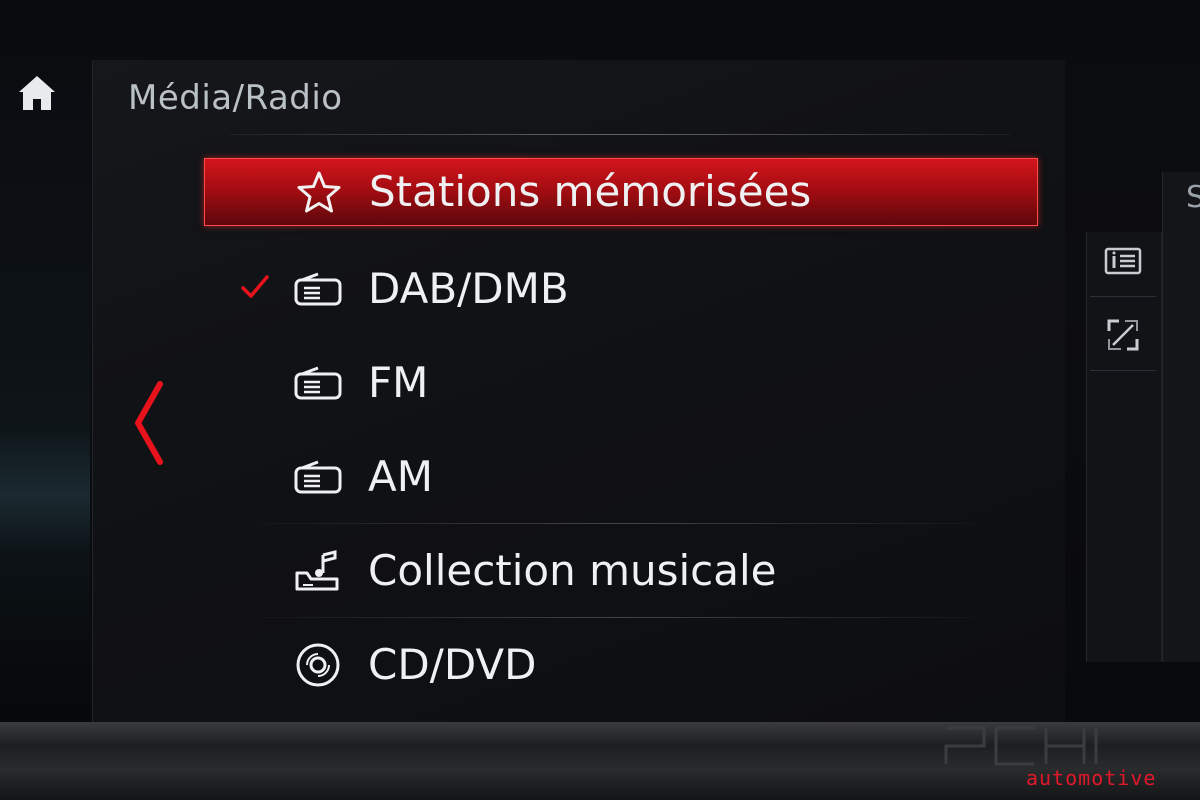 This screenshot has height=800, width=1200. I want to click on menu-item-fm: FM, so click(620, 383).